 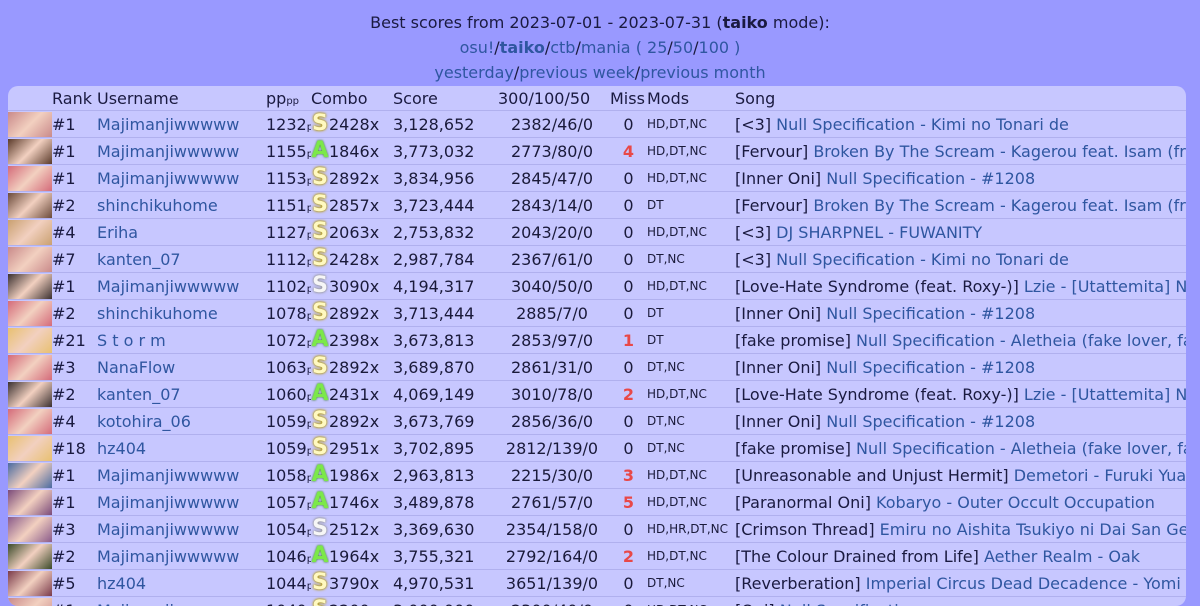 What do you see at coordinates (879, 232) in the screenshot?
I see `song-link: DJ SHARPNEL - FUWANITY` at bounding box center [879, 232].